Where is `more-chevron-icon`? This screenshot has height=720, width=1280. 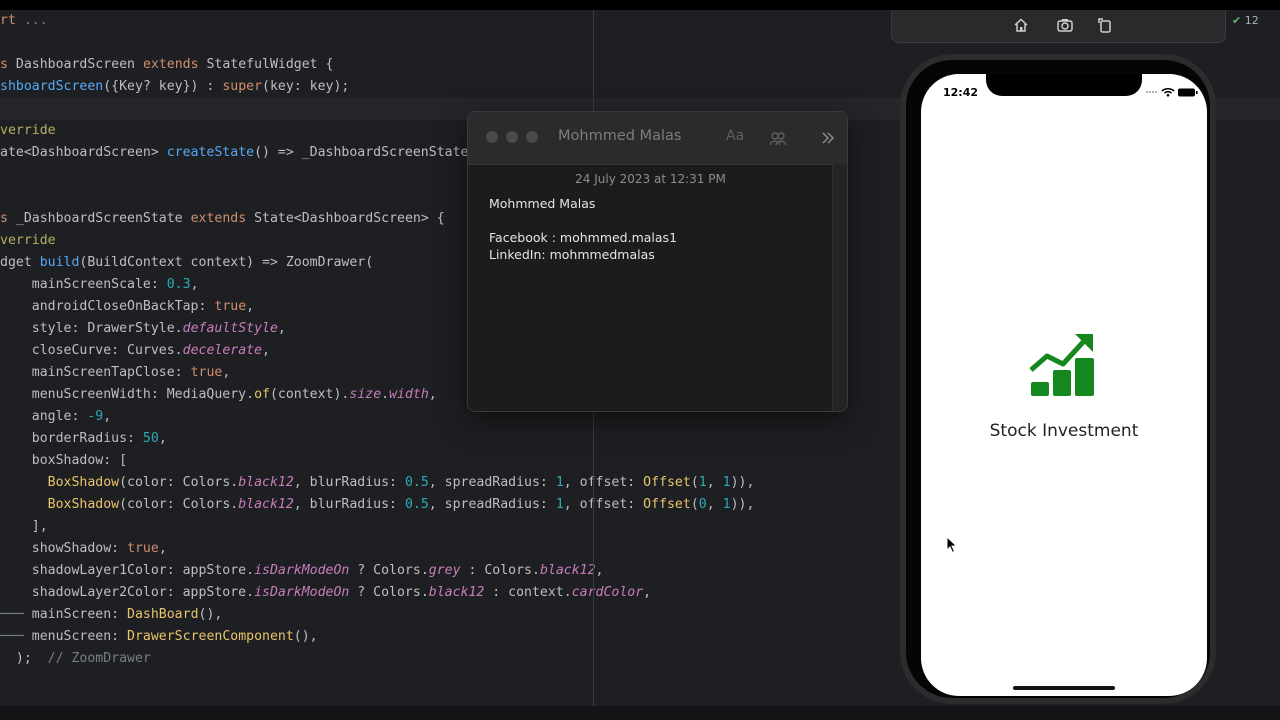
more-chevron-icon is located at coordinates (828, 138).